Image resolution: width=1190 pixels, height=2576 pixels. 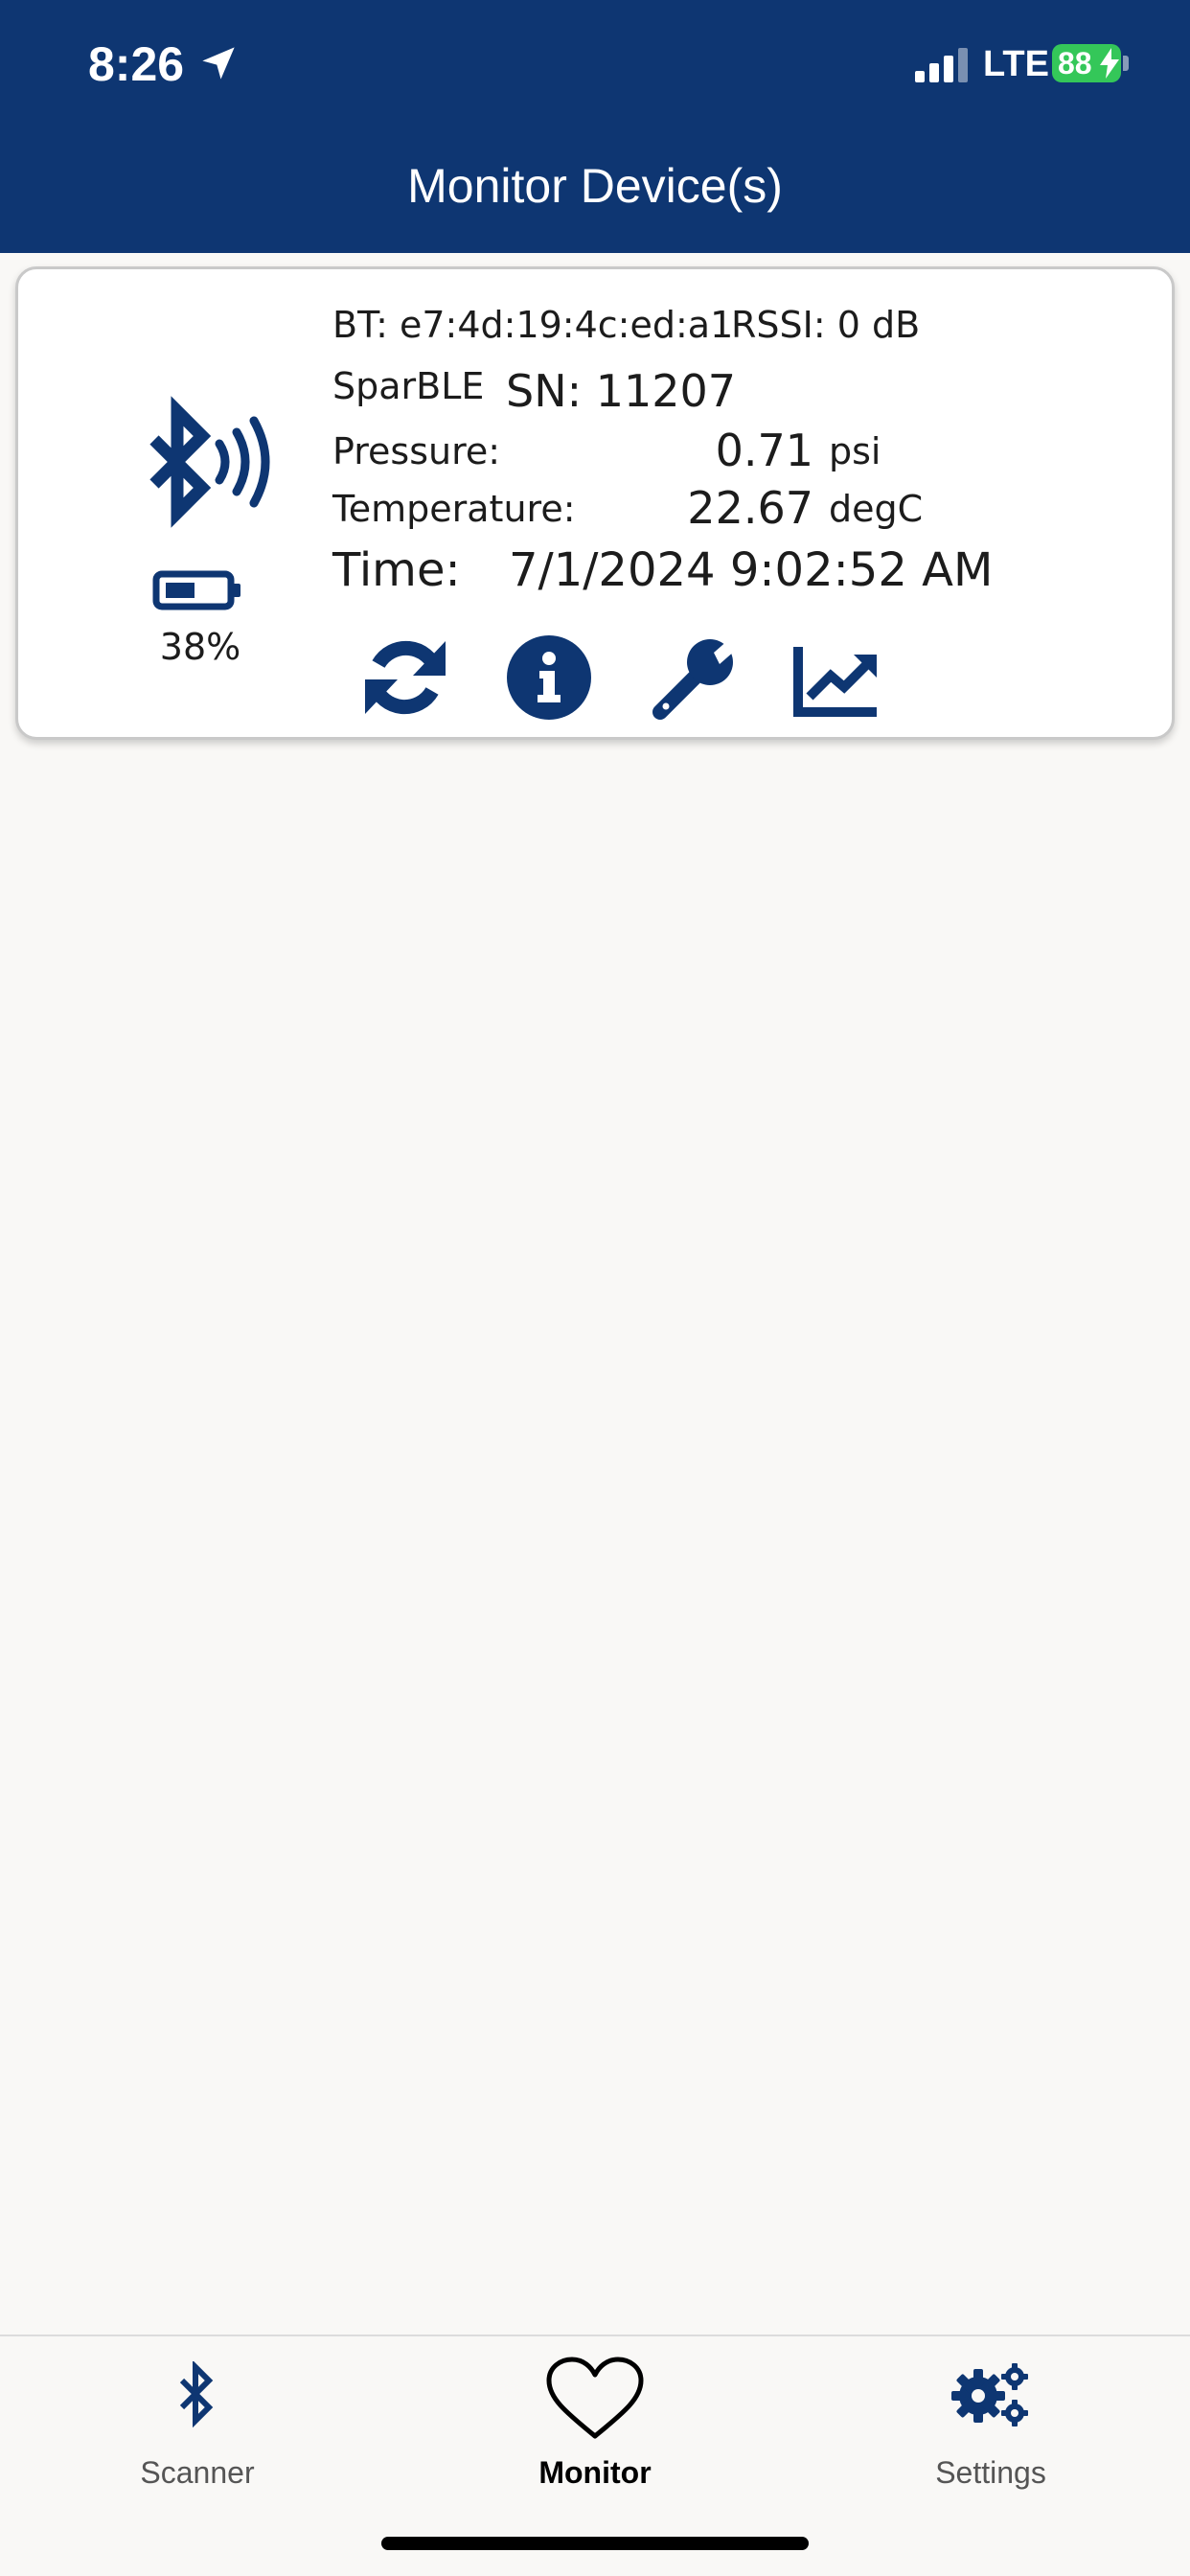 What do you see at coordinates (1109, 63) in the screenshot?
I see `charging-bolt-icon` at bounding box center [1109, 63].